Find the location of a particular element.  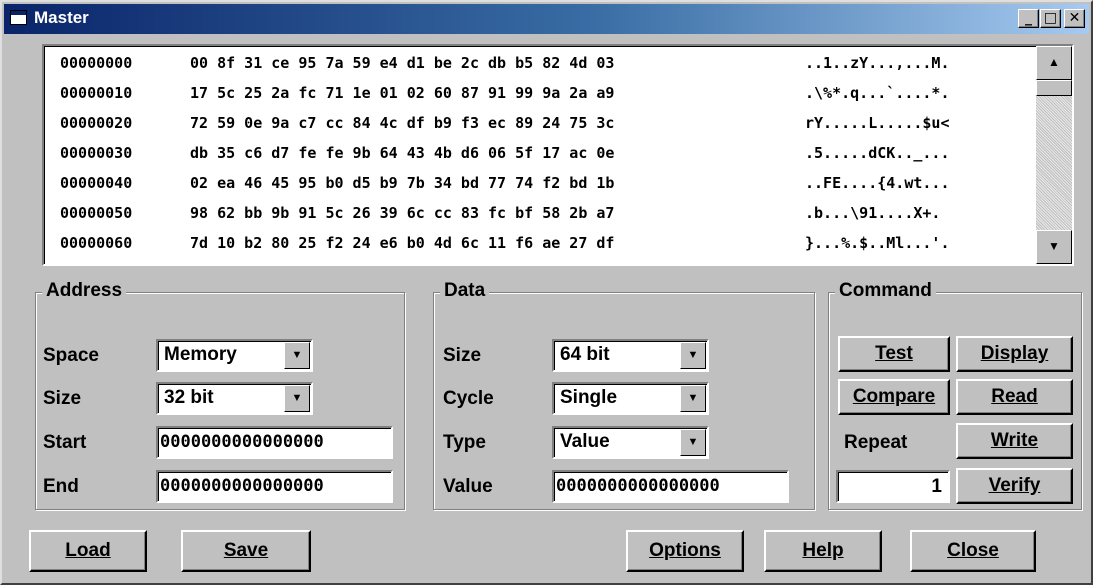

read-label: Read is located at coordinates (1014, 396).